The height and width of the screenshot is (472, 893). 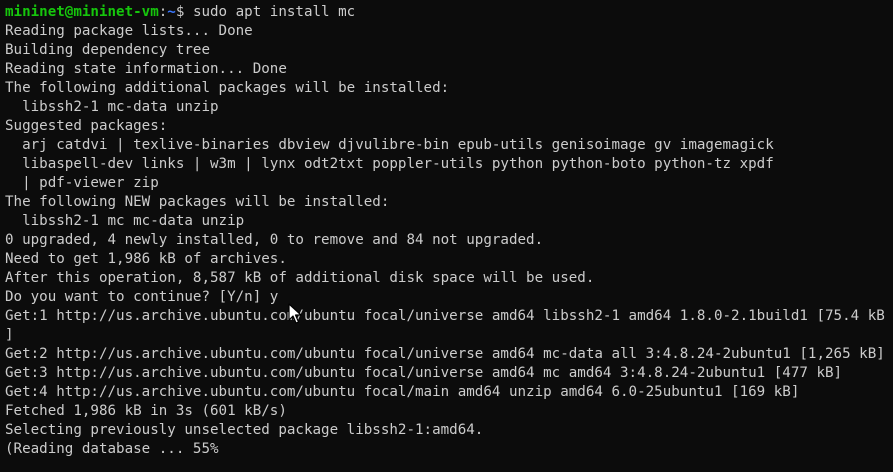 What do you see at coordinates (107, 50) in the screenshot?
I see `output-line: Building dependency tree` at bounding box center [107, 50].